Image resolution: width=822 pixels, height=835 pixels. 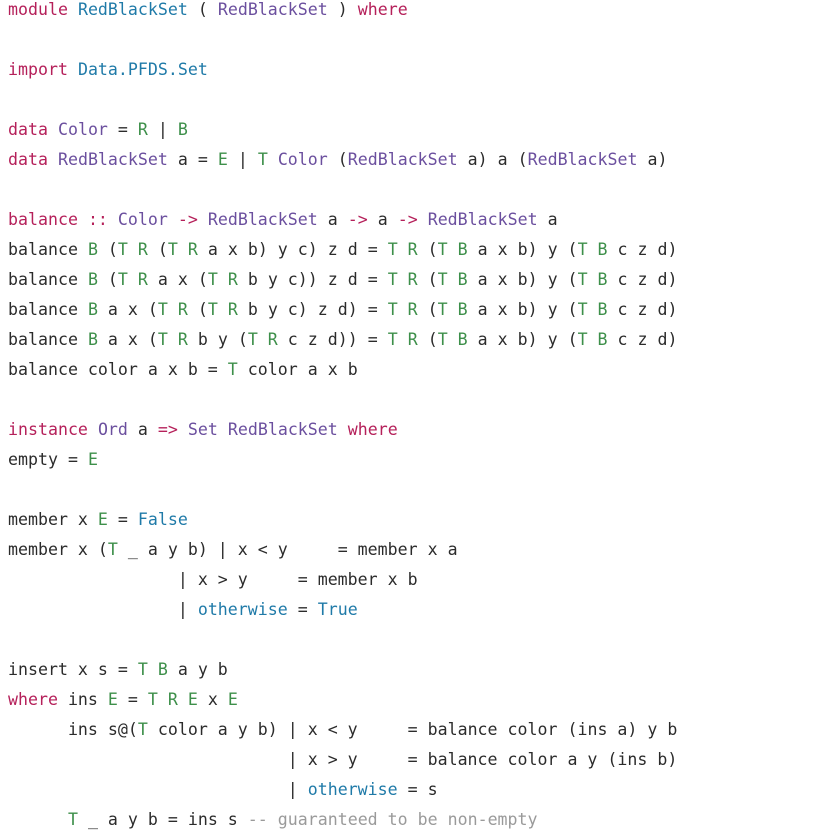 I want to click on builtin-token: RedBlackSet, so click(x=132, y=9).